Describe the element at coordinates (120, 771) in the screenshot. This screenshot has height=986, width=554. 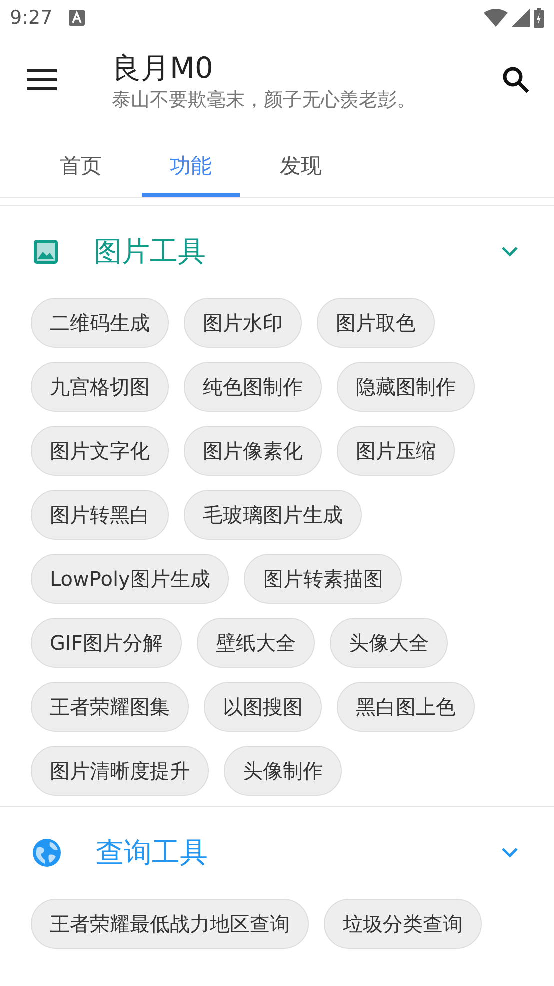
I see `tool-chip: 图片清晰度提升` at that location.